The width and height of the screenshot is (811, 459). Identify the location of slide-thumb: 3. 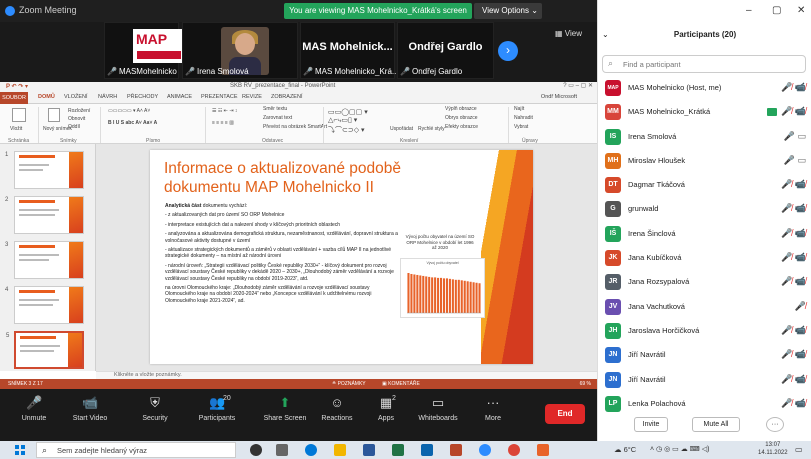
(44, 260).